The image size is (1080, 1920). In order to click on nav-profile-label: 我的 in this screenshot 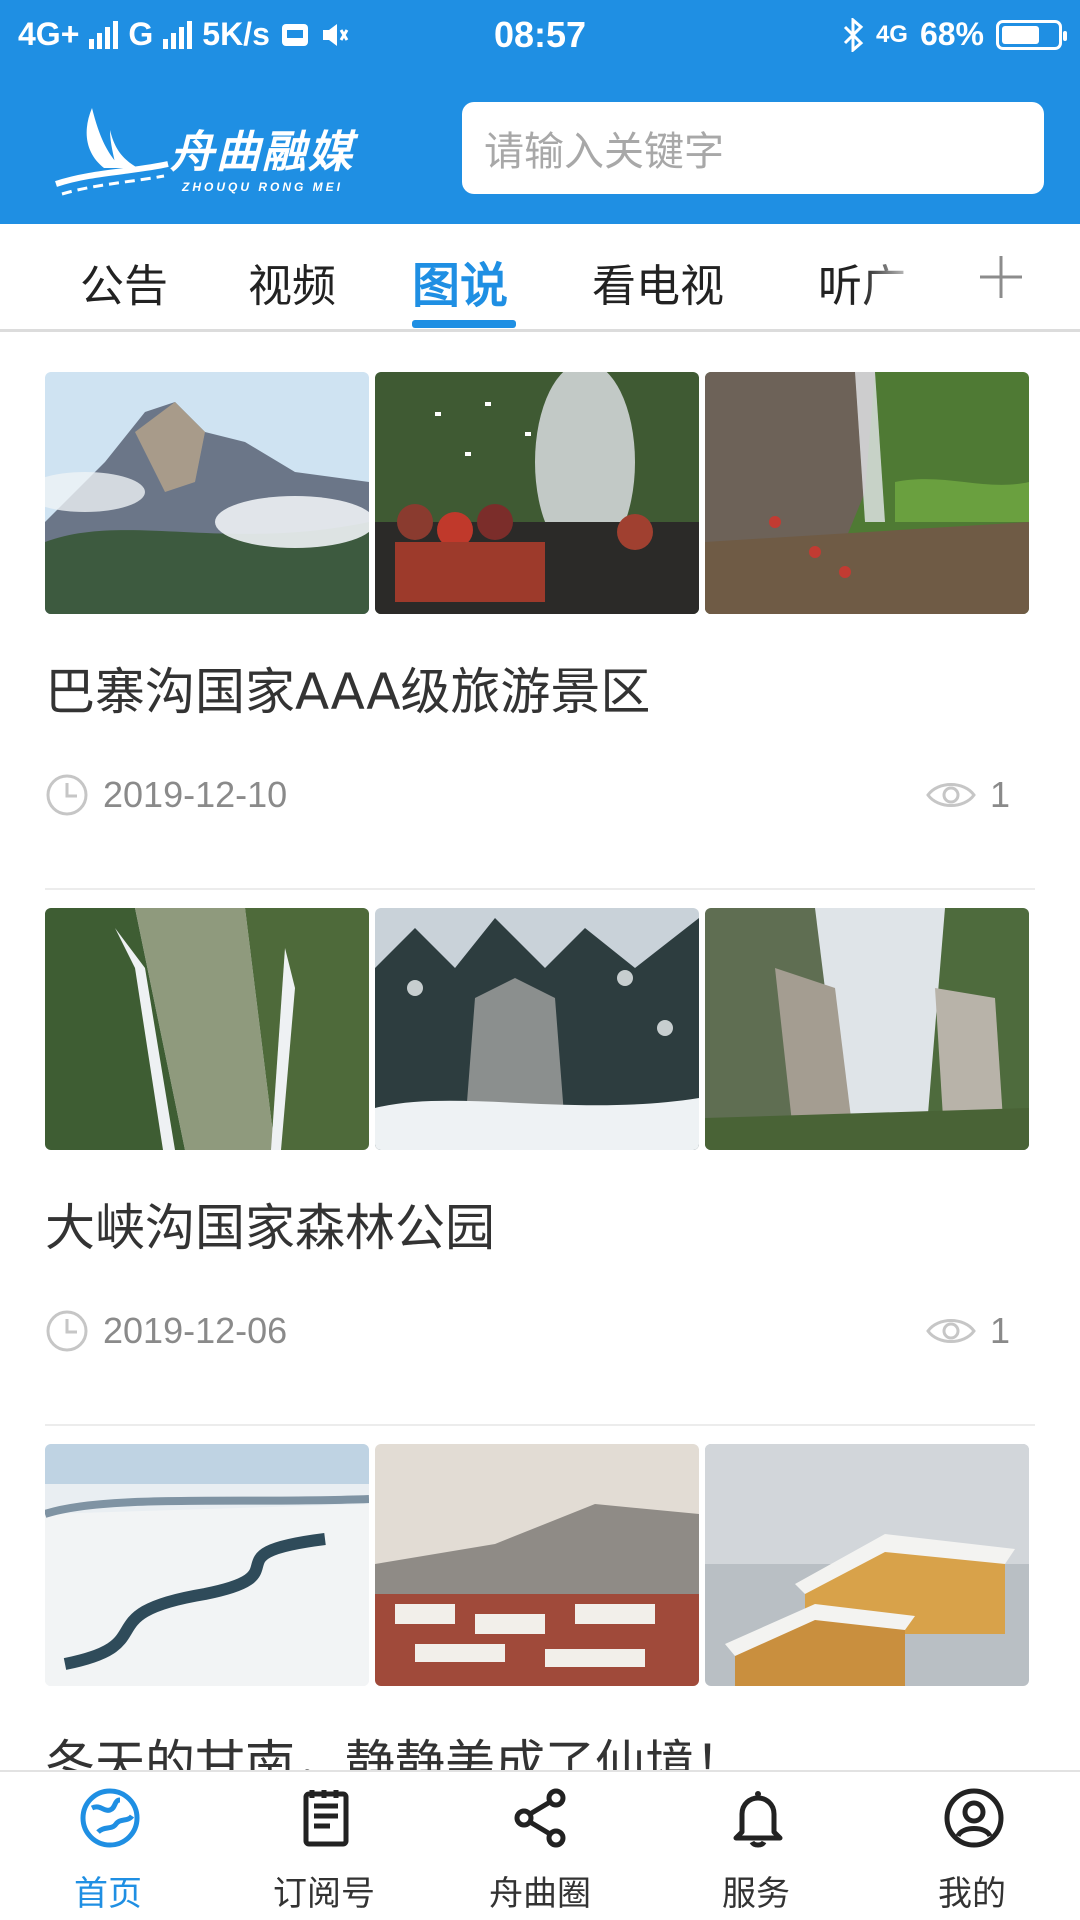, I will do `click(972, 1894)`.